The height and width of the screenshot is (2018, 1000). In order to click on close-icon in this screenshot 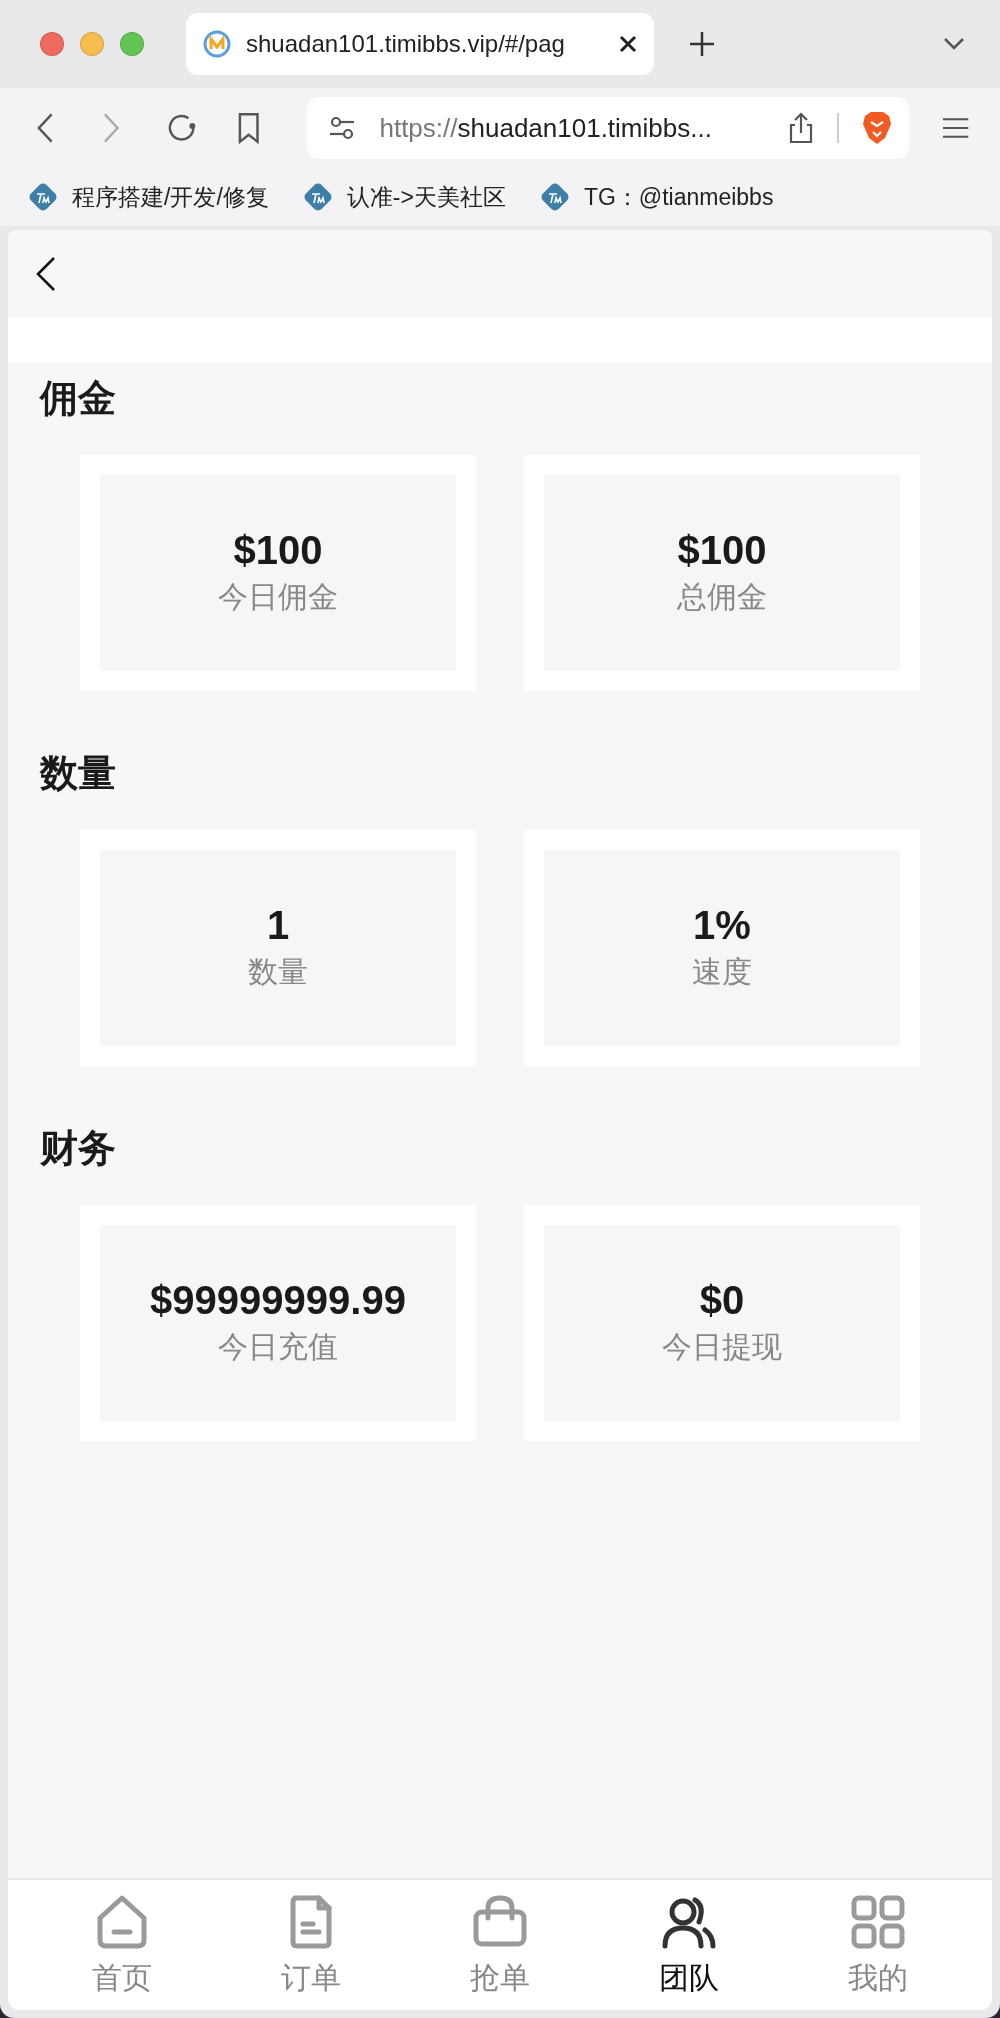, I will do `click(628, 44)`.